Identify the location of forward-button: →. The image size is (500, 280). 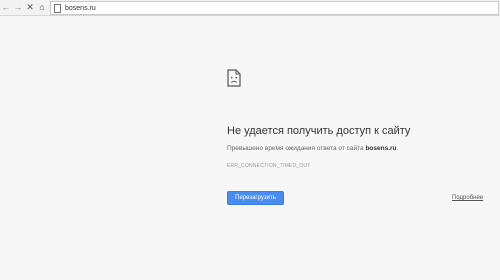
(18, 8).